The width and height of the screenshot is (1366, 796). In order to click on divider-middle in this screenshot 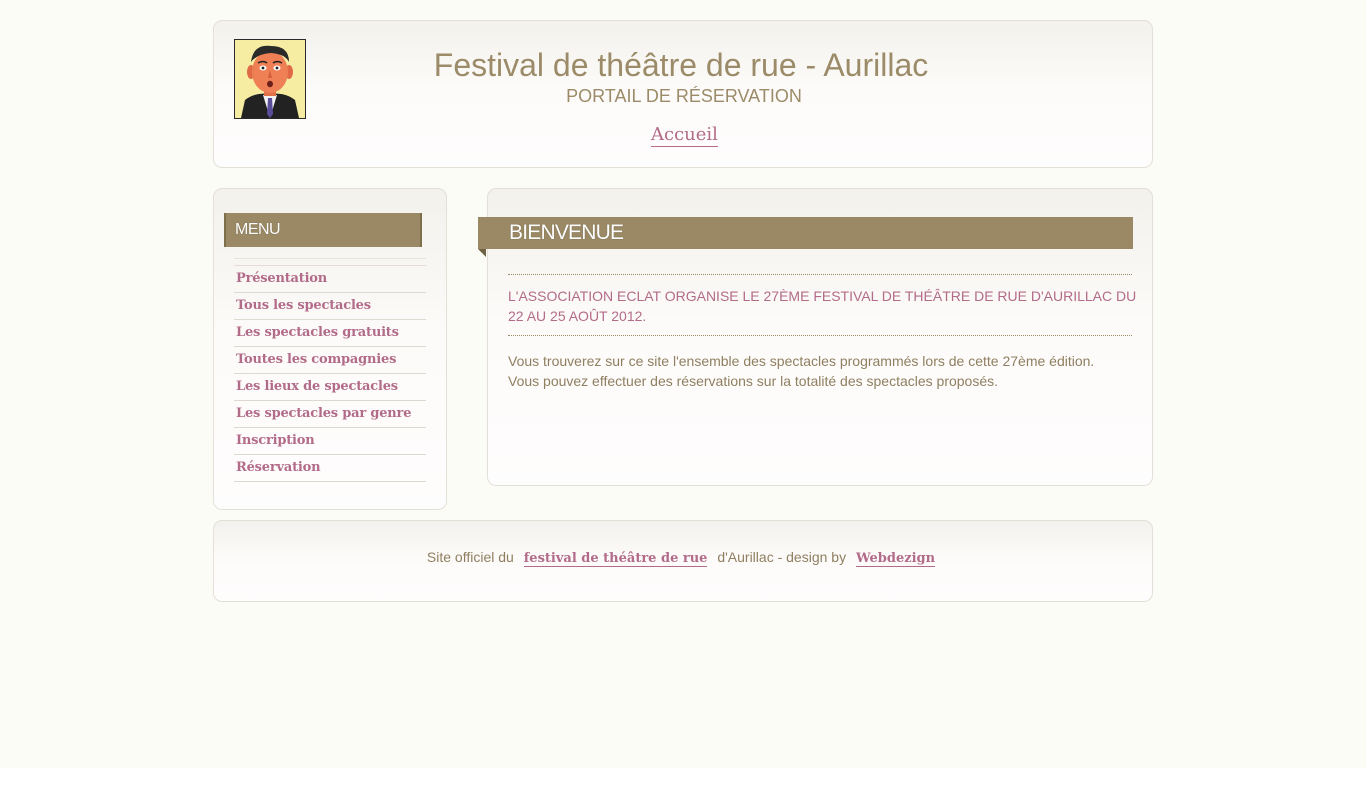, I will do `click(820, 335)`.